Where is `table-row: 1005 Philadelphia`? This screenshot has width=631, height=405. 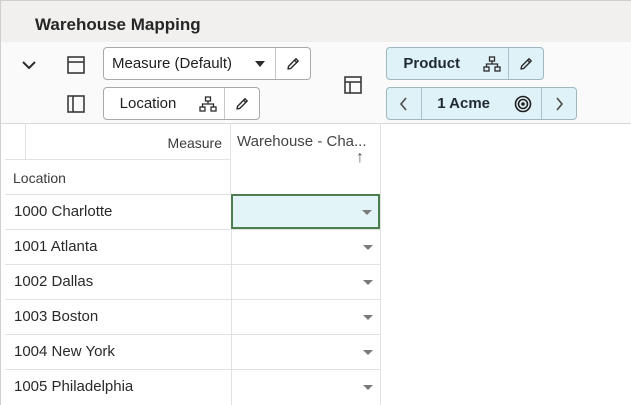 table-row: 1005 Philadelphia is located at coordinates (193, 387).